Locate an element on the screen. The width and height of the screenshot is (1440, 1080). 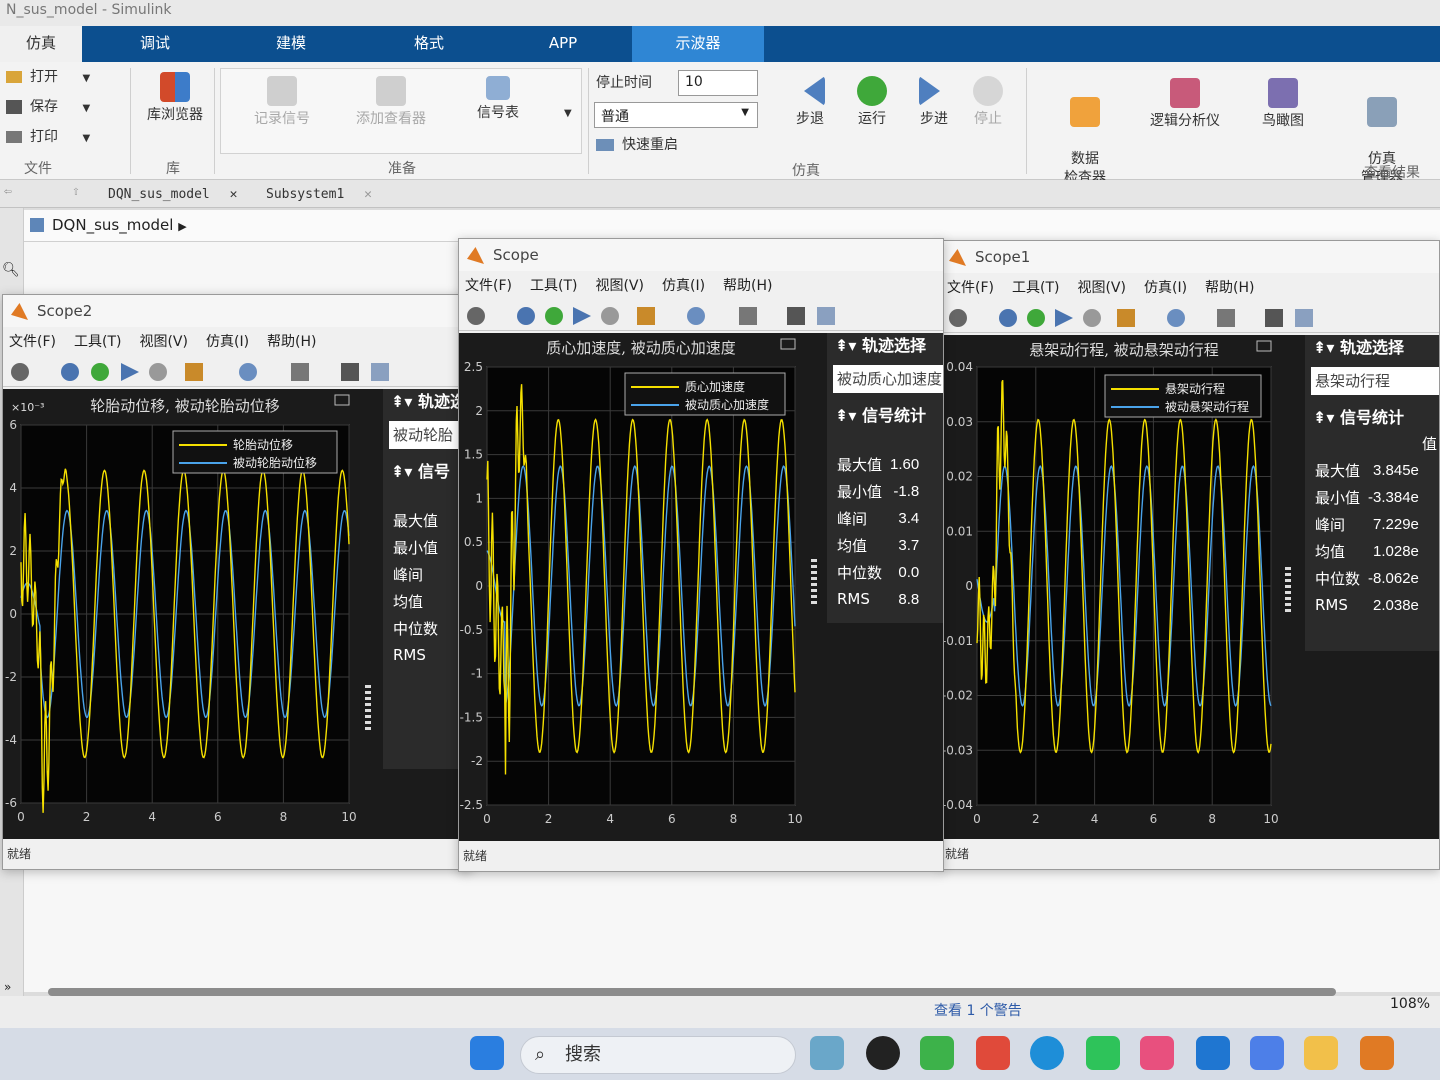
simulation-mode-select: 普通 ▼ is located at coordinates (676, 115).